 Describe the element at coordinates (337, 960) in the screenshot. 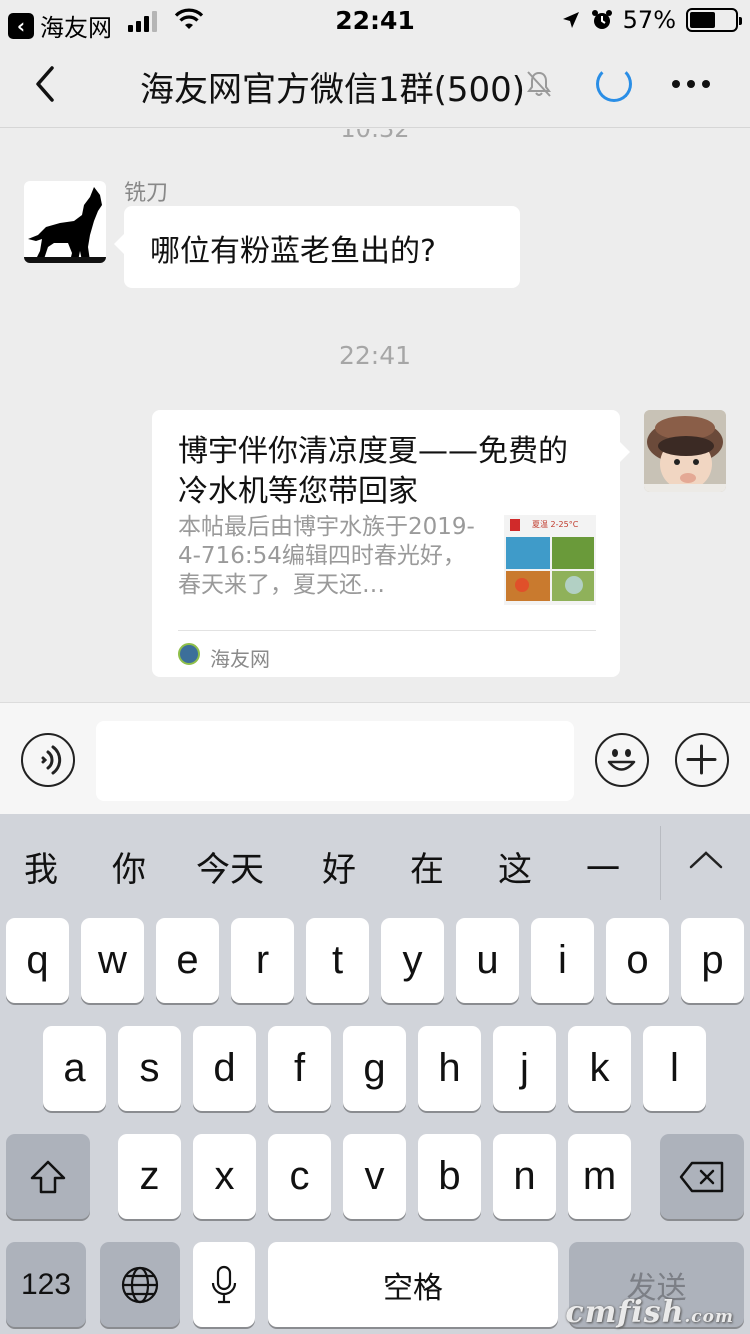

I see `key-t: t` at that location.